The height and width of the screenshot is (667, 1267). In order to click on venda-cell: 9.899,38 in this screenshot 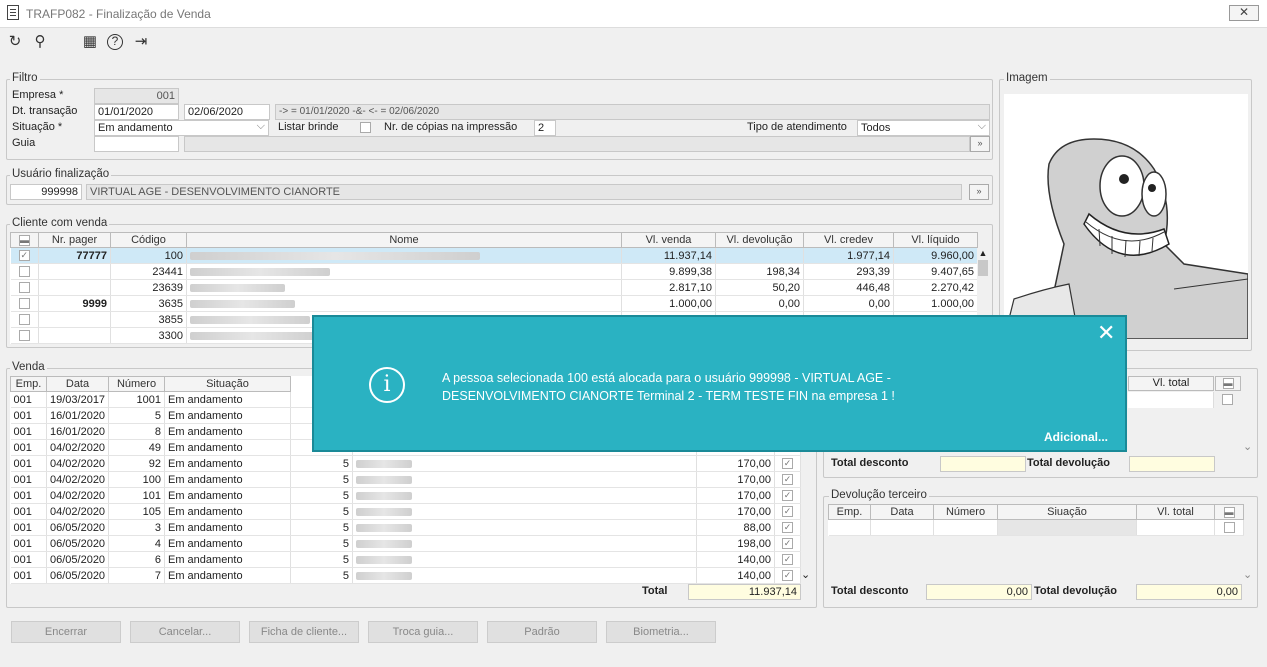, I will do `click(668, 271)`.